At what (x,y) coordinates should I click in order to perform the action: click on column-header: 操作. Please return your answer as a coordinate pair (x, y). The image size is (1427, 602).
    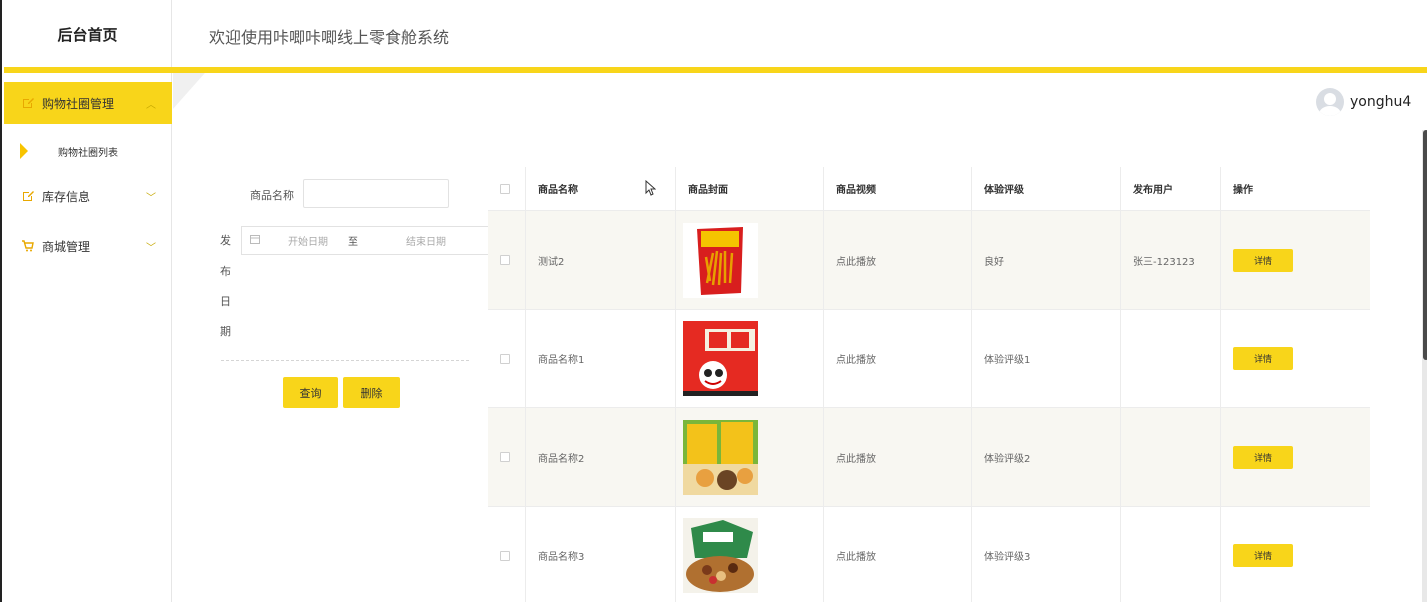
    Looking at the image, I should click on (1243, 190).